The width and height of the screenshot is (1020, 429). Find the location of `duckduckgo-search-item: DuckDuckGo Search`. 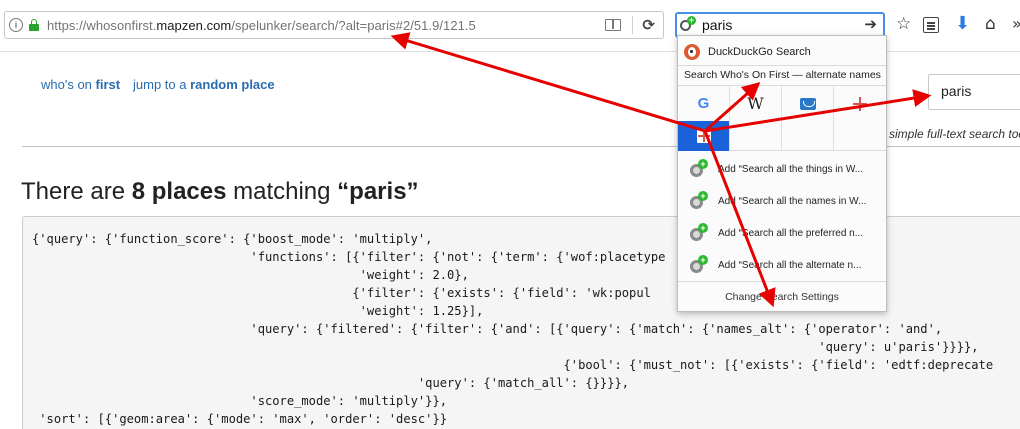

duckduckgo-search-item: DuckDuckGo Search is located at coordinates (782, 52).